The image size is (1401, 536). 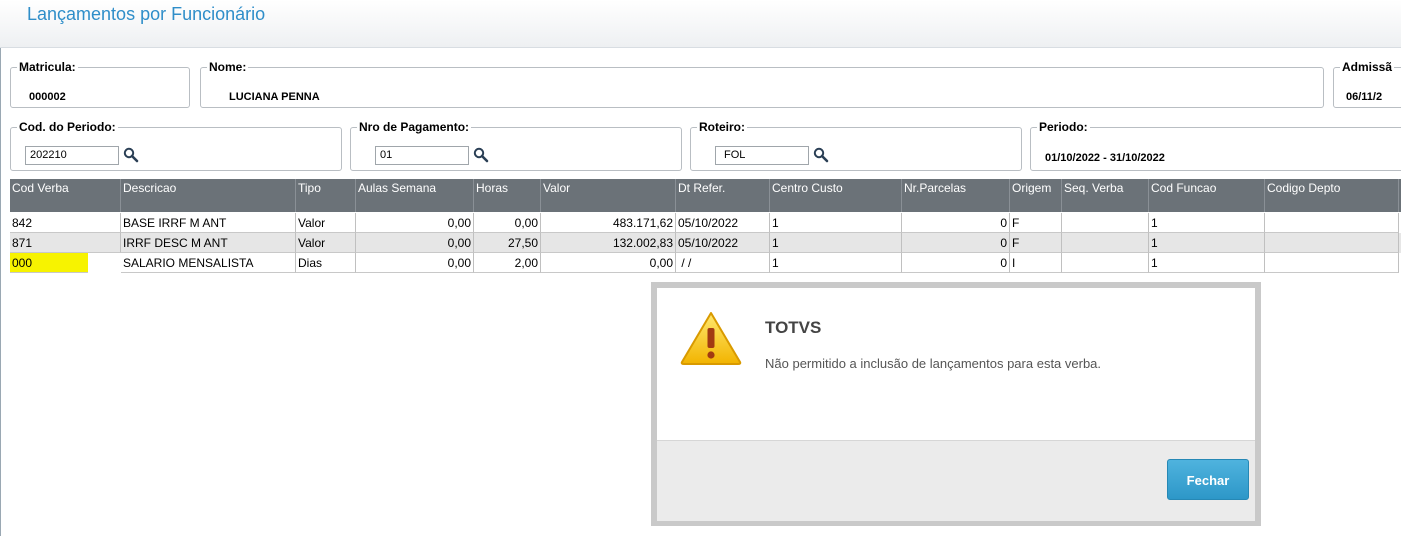 What do you see at coordinates (208, 243) in the screenshot?
I see `cell-descricao: IRRF DESC M ANT` at bounding box center [208, 243].